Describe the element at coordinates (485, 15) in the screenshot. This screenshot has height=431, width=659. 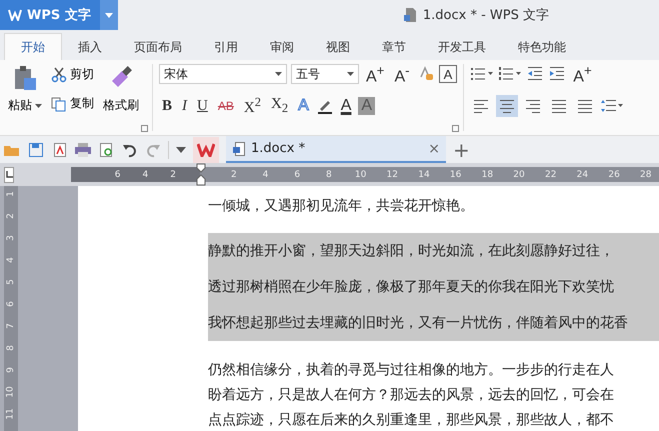
I see `window-title: 1.docx * - WPS 文字` at that location.